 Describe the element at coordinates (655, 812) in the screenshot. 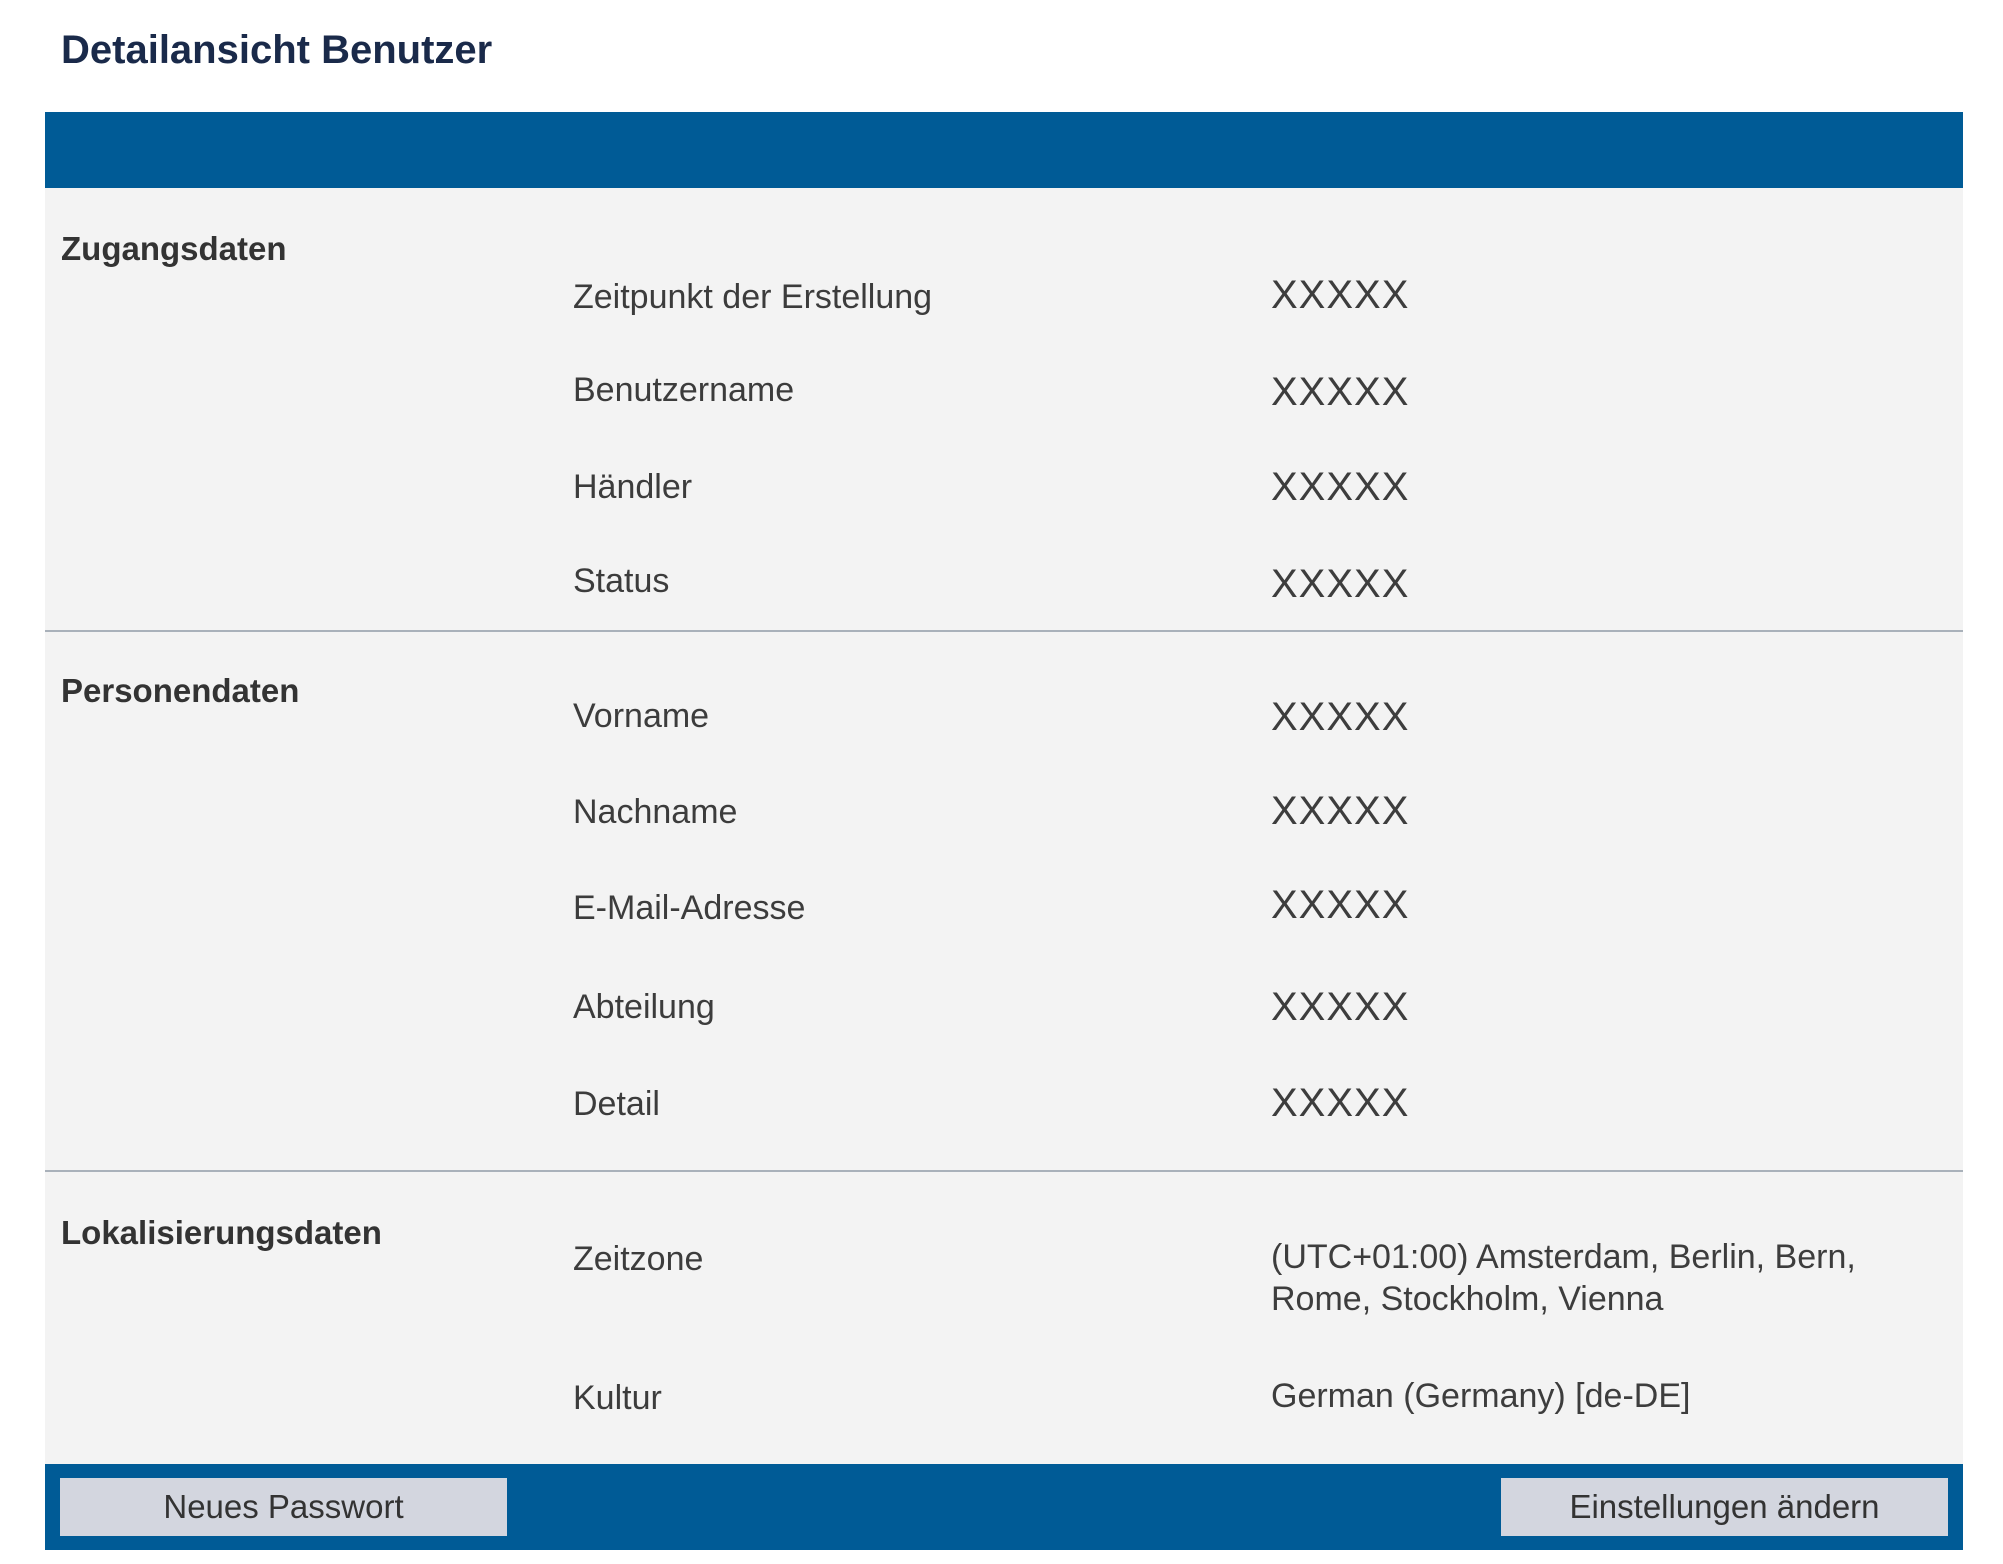

I see `field-label-last-name: Nachname` at that location.